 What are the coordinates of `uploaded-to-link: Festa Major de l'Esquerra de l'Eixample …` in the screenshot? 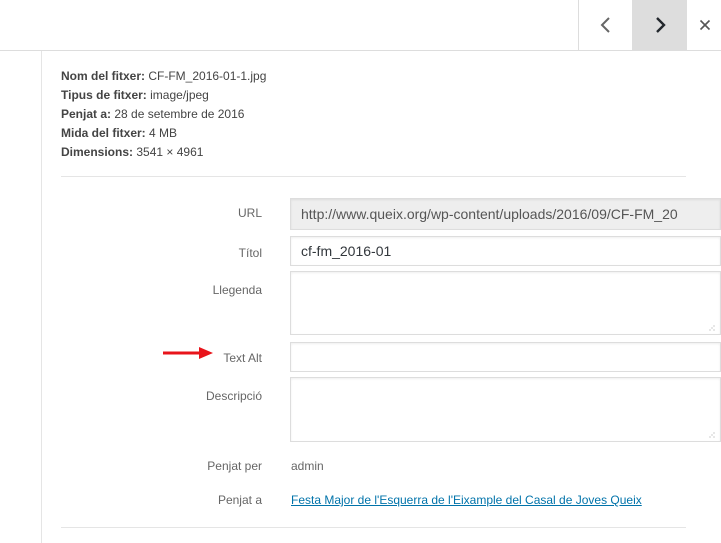 It's located at (466, 500).